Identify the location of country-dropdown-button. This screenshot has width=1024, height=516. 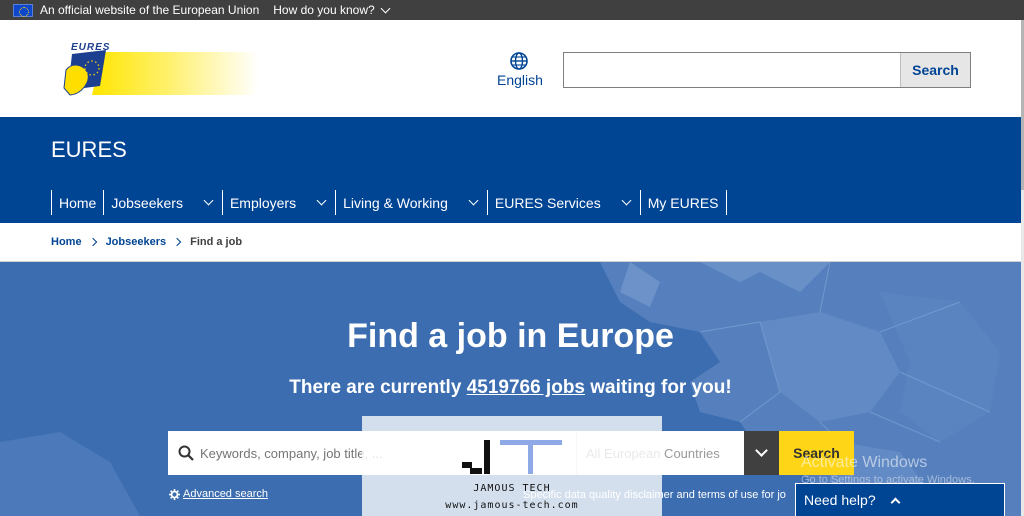
(761, 453).